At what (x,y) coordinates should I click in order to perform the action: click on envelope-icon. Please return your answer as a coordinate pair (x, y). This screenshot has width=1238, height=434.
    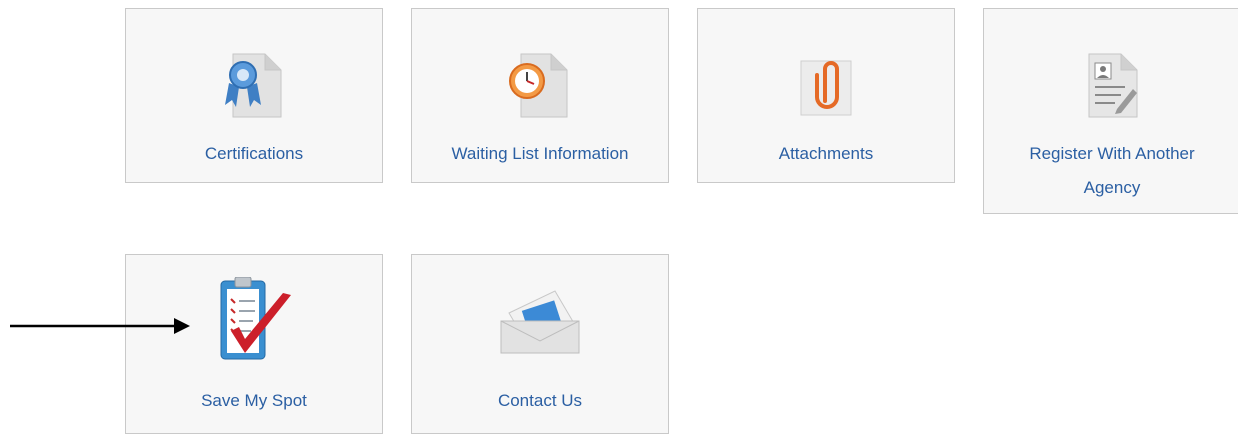
    Looking at the image, I should click on (540, 322).